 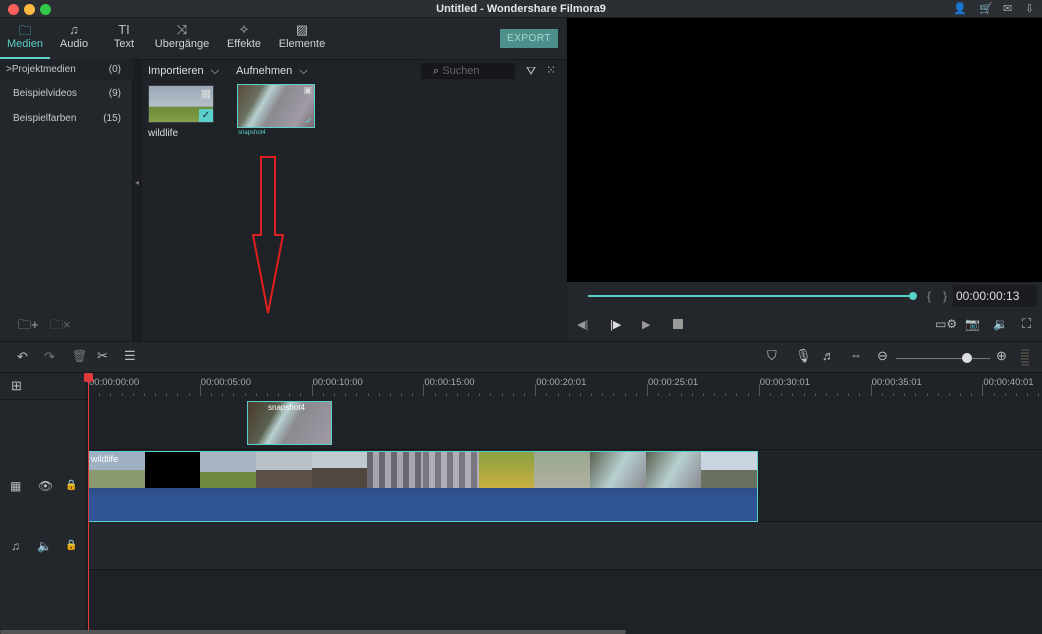 I want to click on zoom-out-icon: ⊖, so click(x=882, y=356).